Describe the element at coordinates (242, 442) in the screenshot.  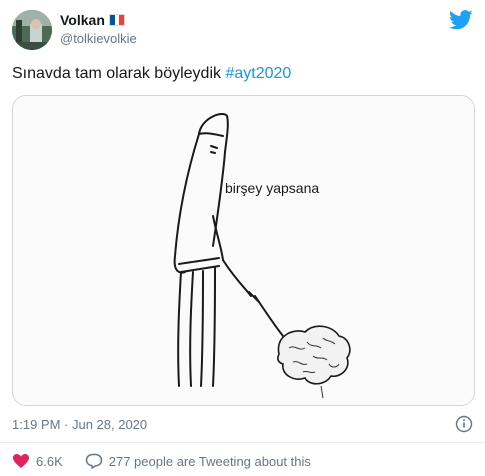
I see `divider` at that location.